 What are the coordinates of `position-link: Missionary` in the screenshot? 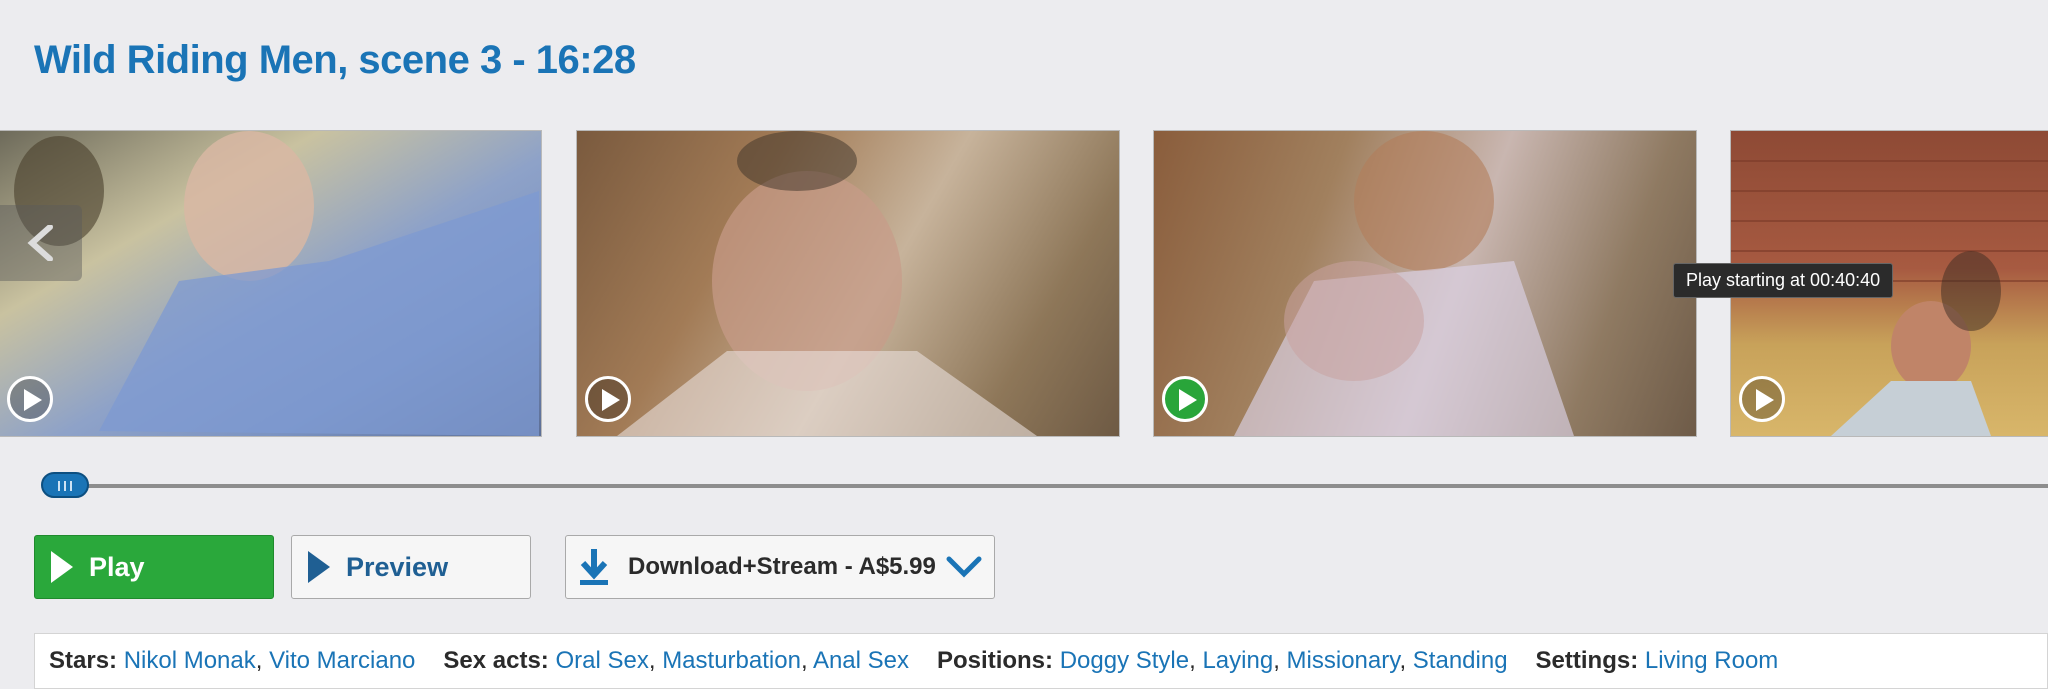 It's located at (1343, 660).